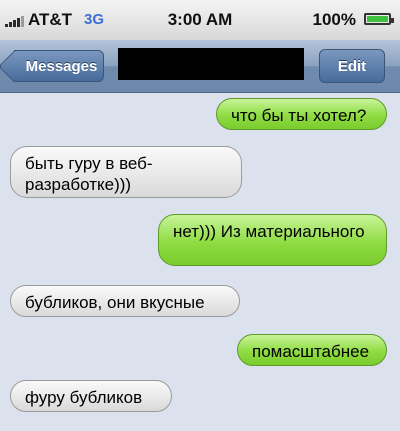 The image size is (400, 431). What do you see at coordinates (200, 20) in the screenshot?
I see `status-bar: AT&T 3G 3:00 AM 100%` at bounding box center [200, 20].